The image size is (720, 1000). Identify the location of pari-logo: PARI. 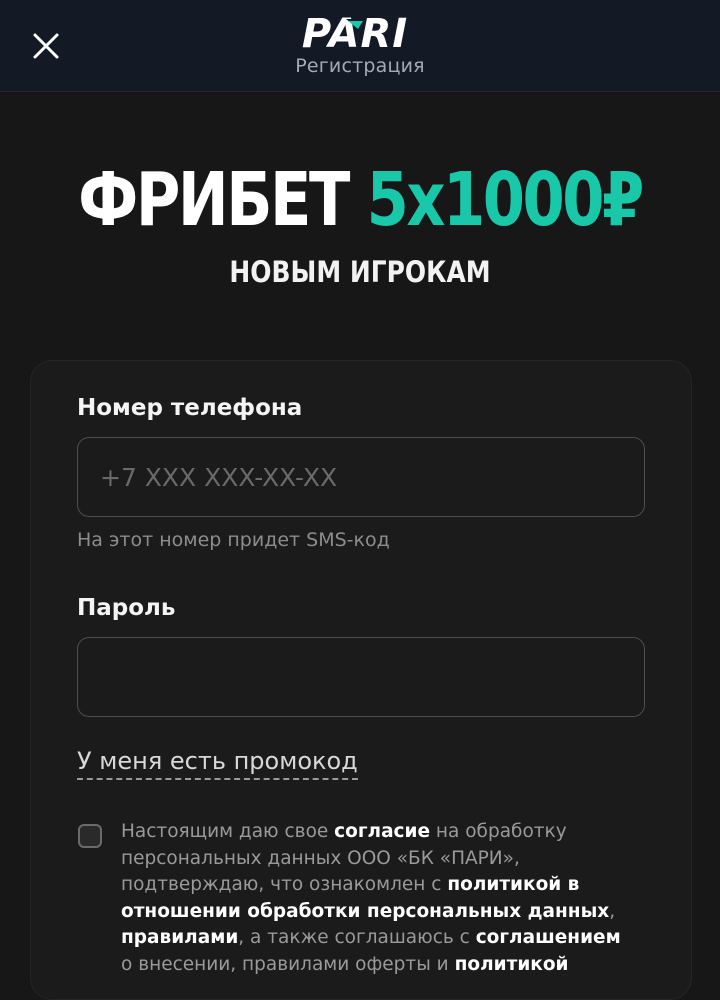
(355, 33).